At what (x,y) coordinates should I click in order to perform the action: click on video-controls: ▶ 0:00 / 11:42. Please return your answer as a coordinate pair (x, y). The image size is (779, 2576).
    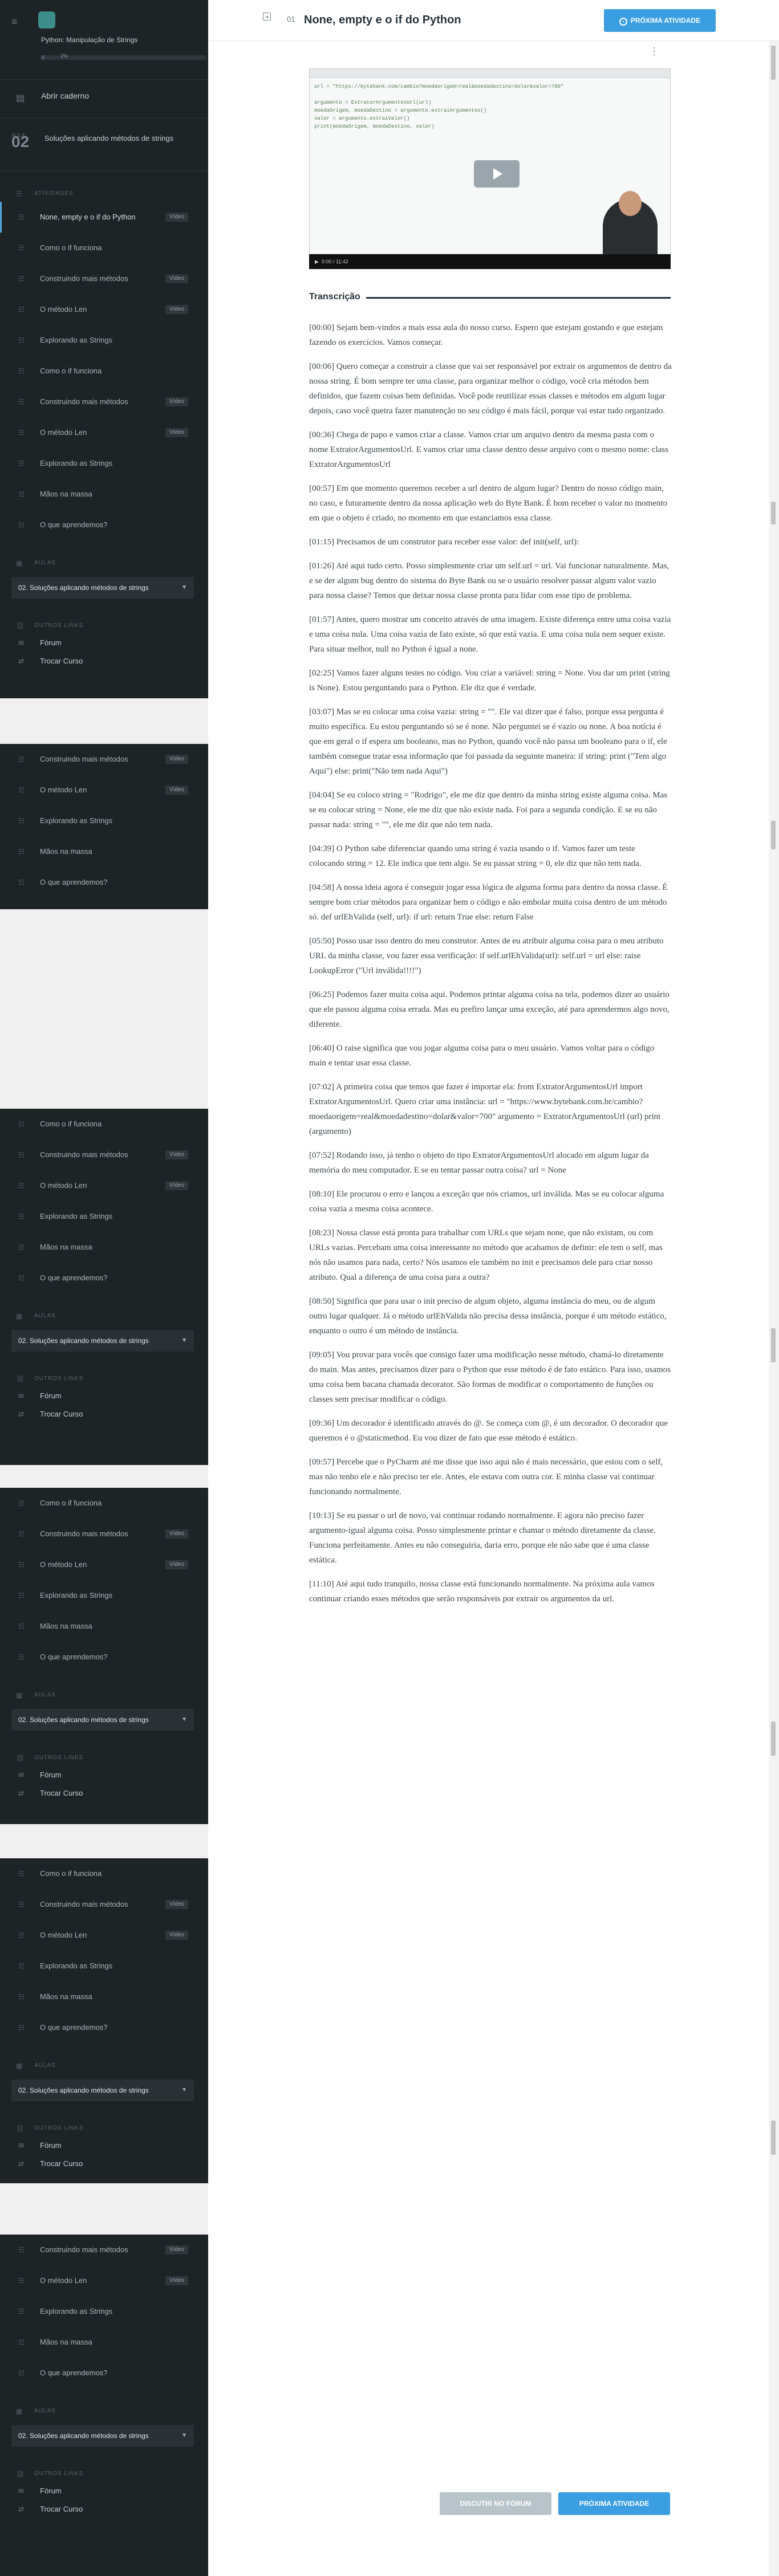
    Looking at the image, I should click on (490, 261).